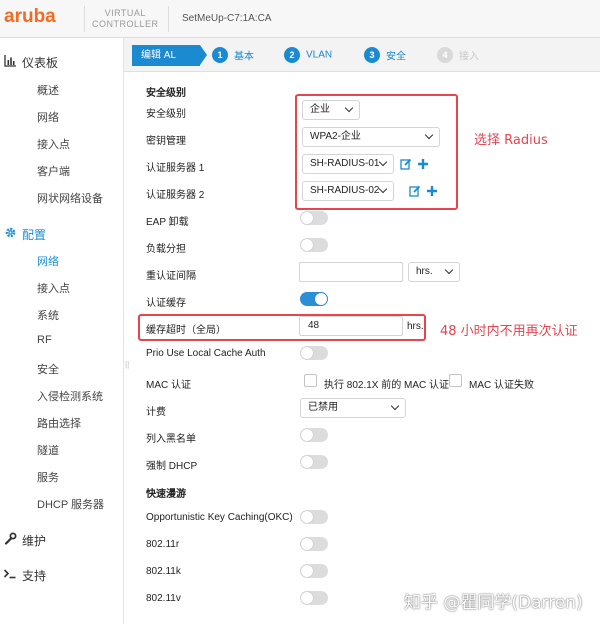 The height and width of the screenshot is (624, 600). I want to click on reauth-interval-unit-select: hrs., so click(434, 272).